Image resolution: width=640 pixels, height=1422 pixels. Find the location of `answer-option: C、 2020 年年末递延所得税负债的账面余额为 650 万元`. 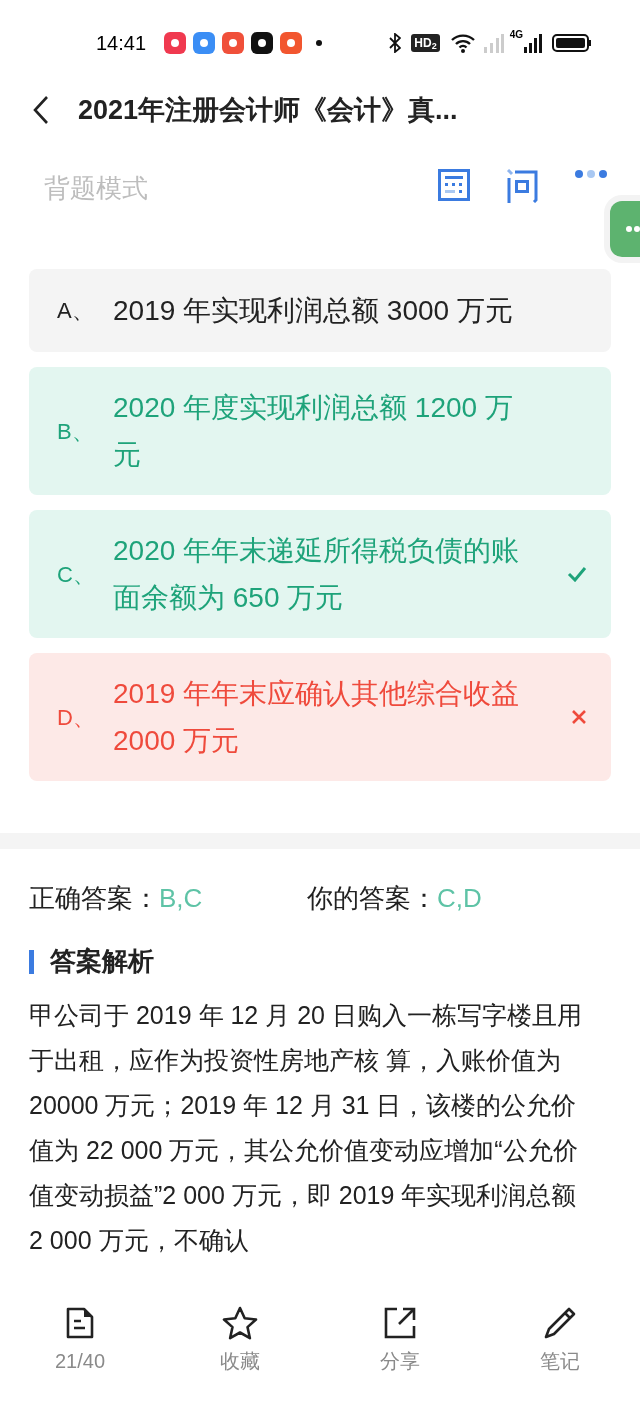

answer-option: C、 2020 年年末递延所得税负债的账面余额为 650 万元 is located at coordinates (320, 574).